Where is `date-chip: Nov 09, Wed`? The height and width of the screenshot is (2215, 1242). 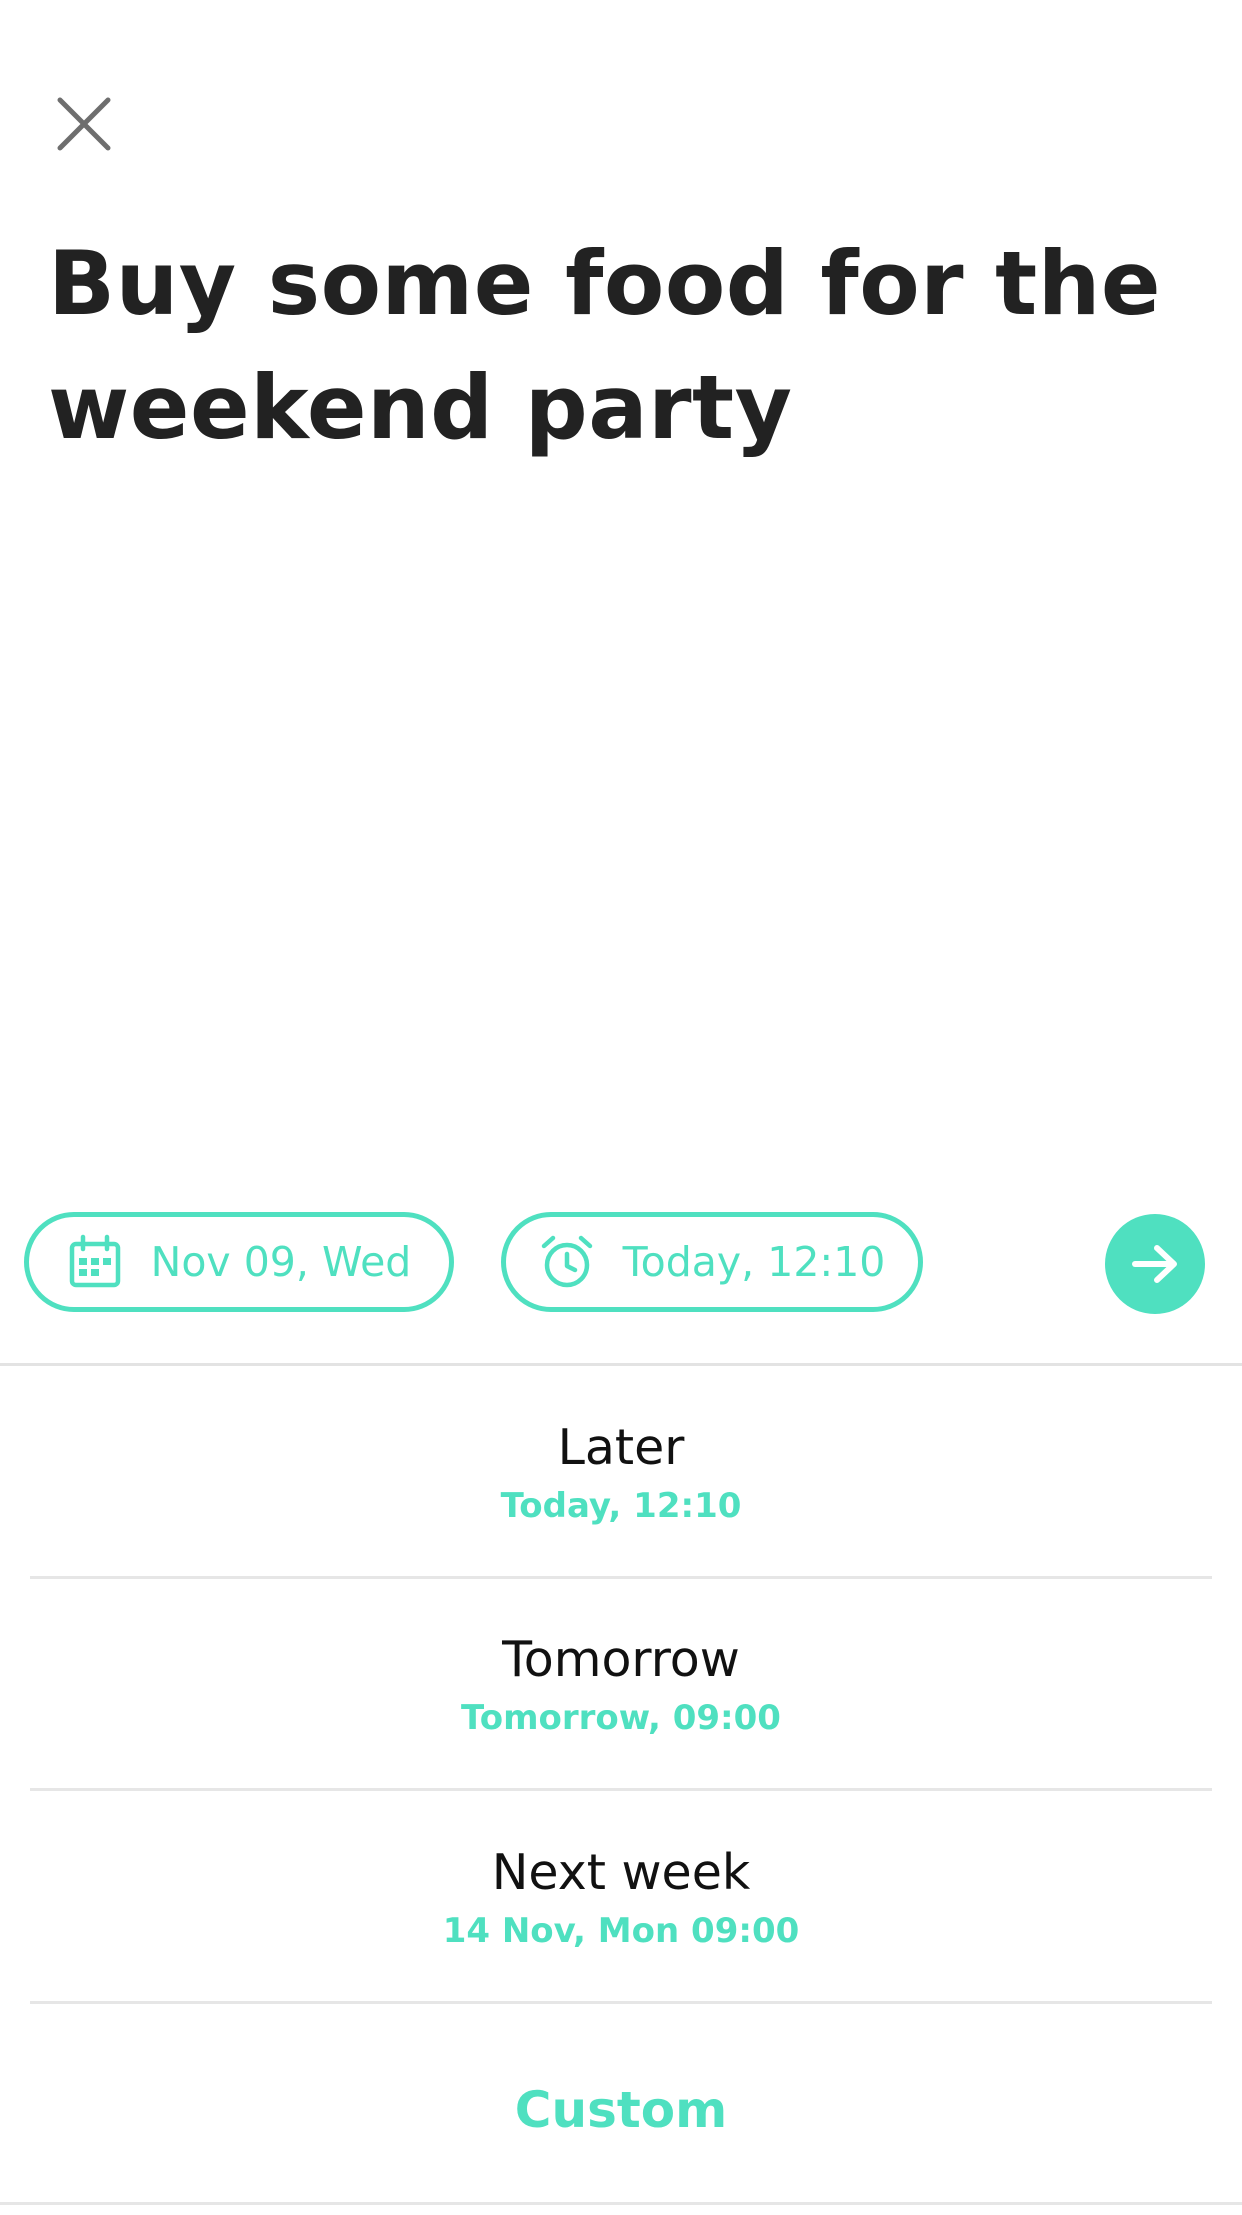
date-chip: Nov 09, Wed is located at coordinates (239, 1262).